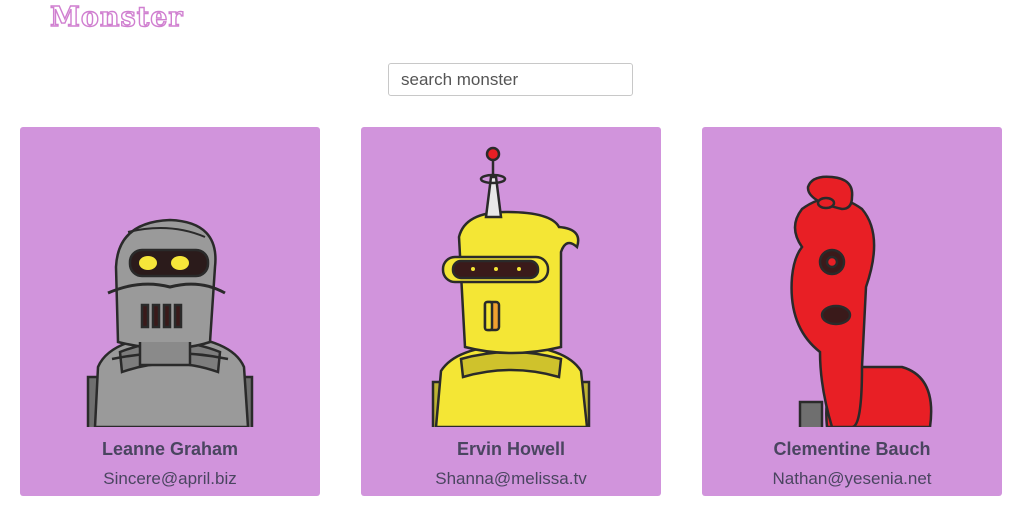 Image resolution: width=1021 pixels, height=513 pixels. Describe the element at coordinates (510, 79) in the screenshot. I see `search-input` at that location.